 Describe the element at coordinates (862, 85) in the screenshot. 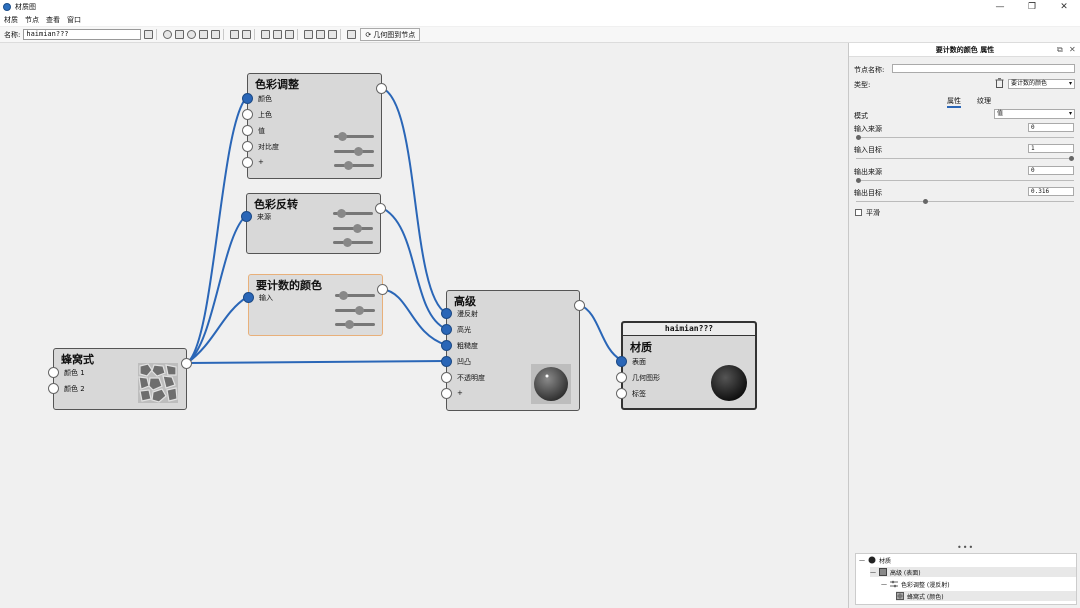

I see `type-label: 类型:` at that location.